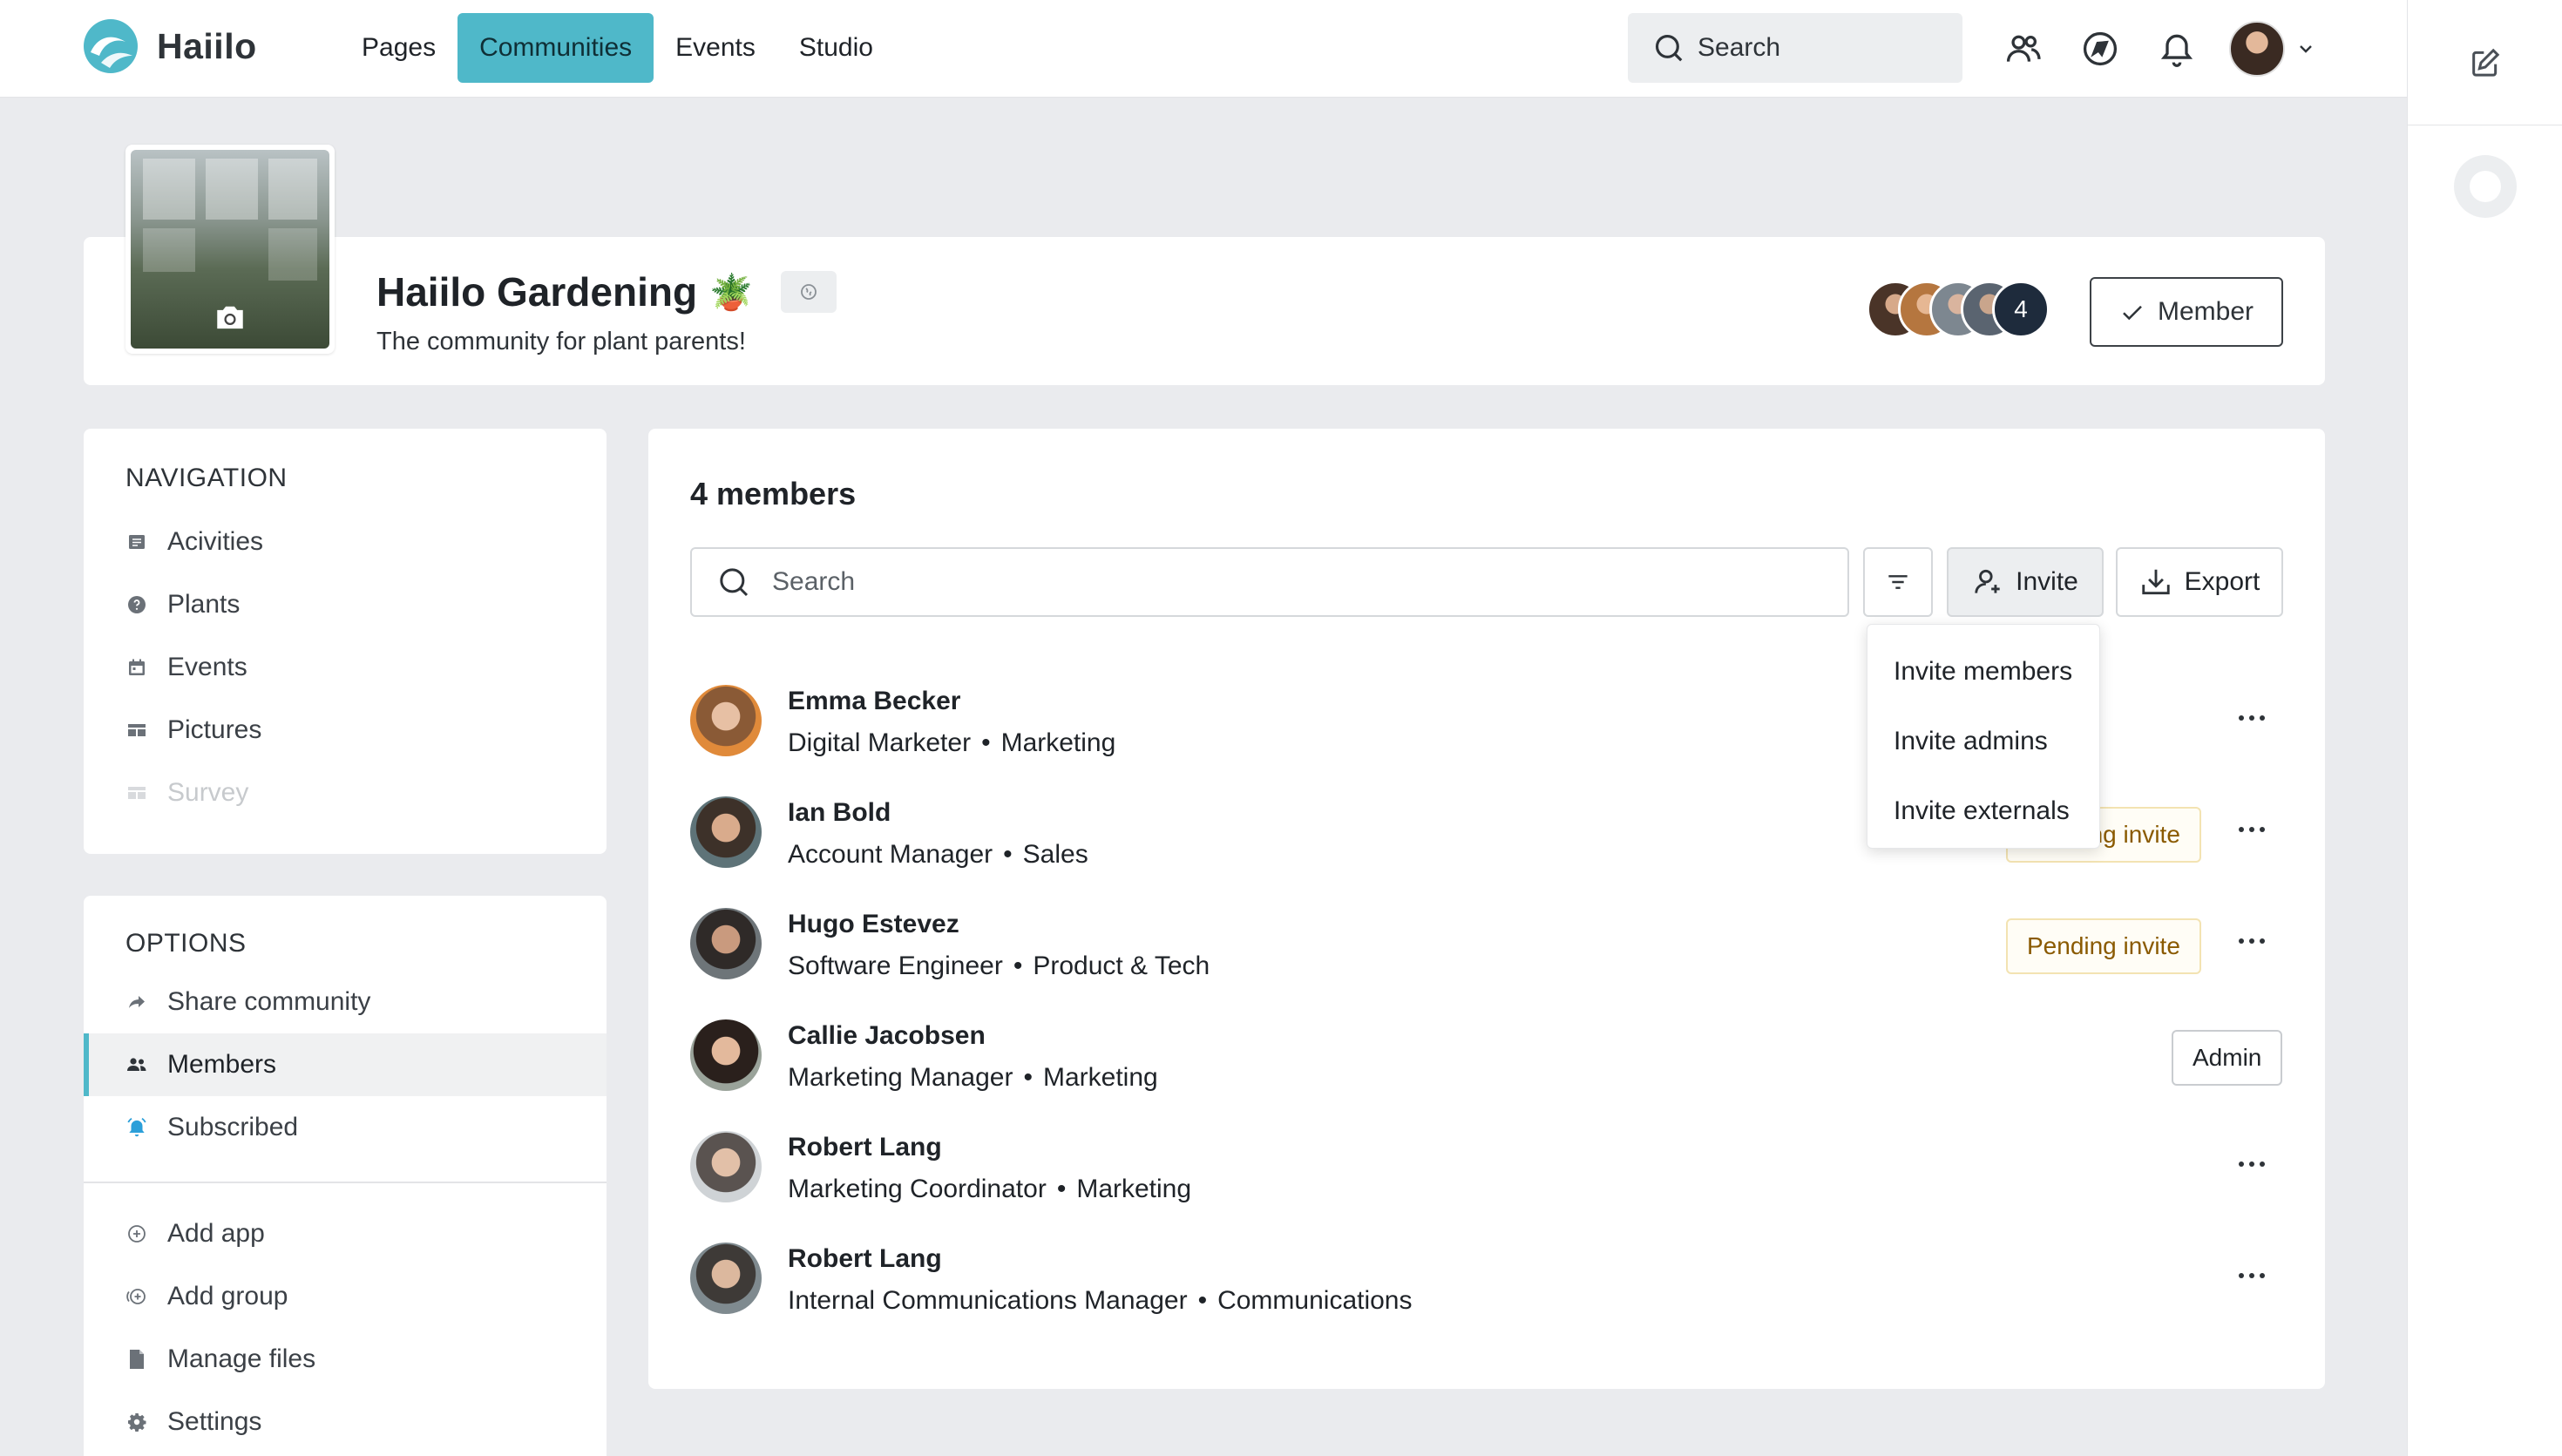 This screenshot has width=2562, height=1456. Describe the element at coordinates (399, 48) in the screenshot. I see `nav-pages: Pages` at that location.